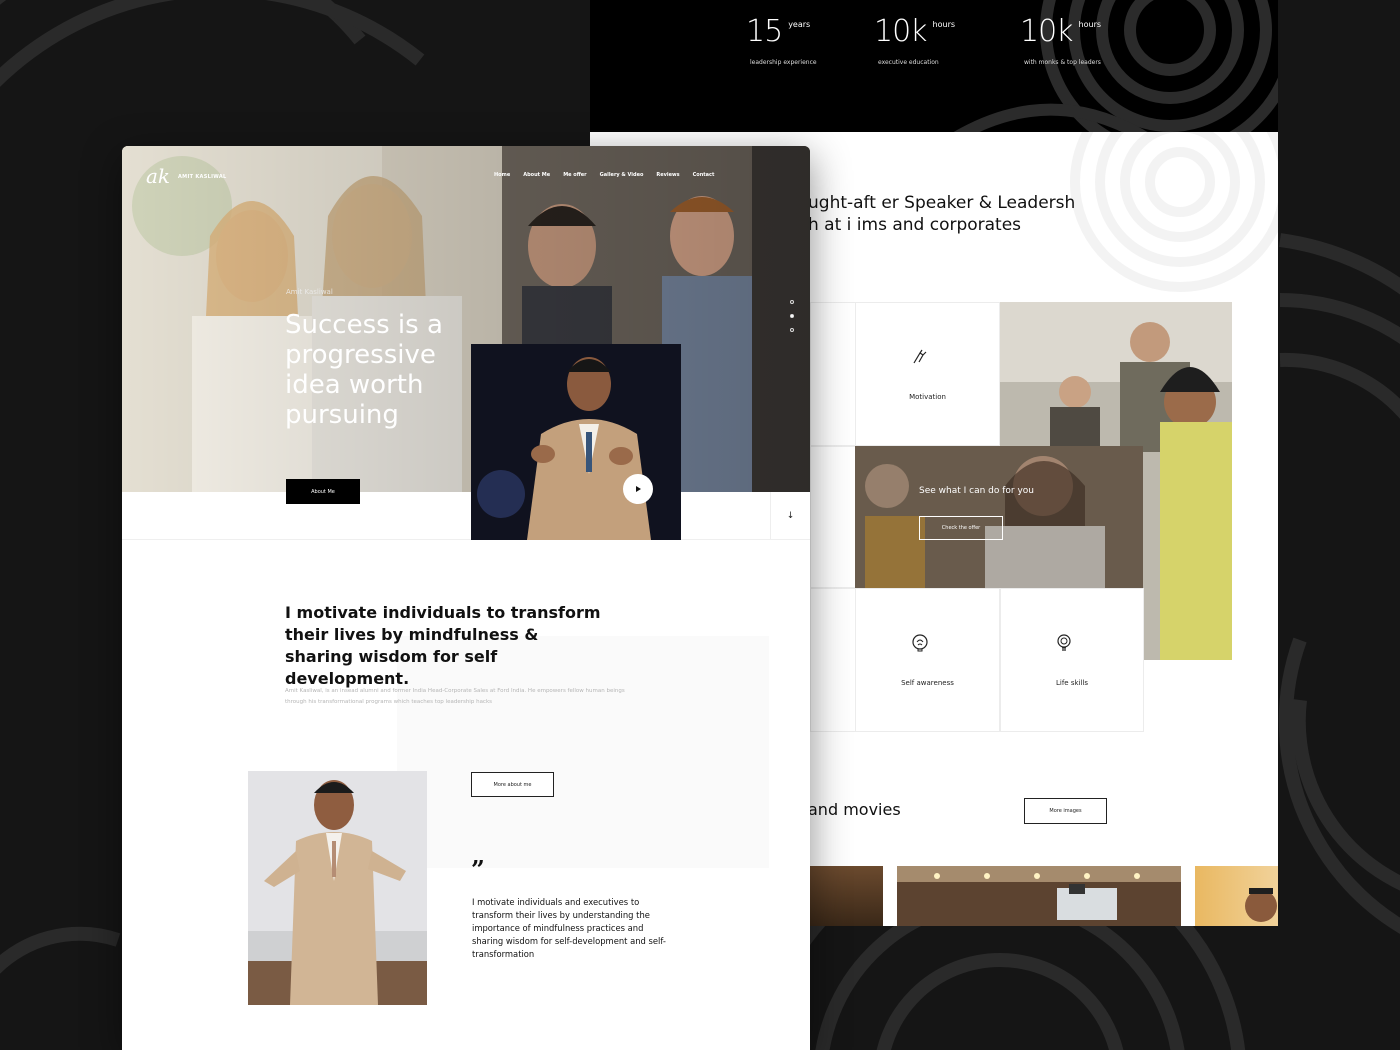 The height and width of the screenshot is (1050, 1400). Describe the element at coordinates (927, 660) in the screenshot. I see `service-tile-self-awareness: Self awareness` at that location.